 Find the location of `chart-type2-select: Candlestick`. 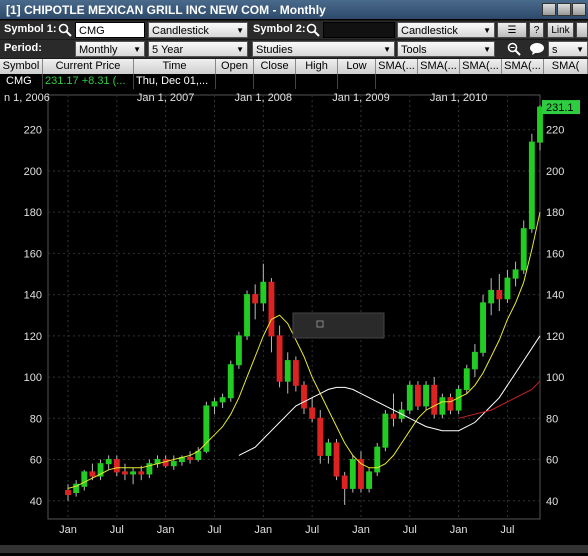

chart-type2-select: Candlestick is located at coordinates (446, 30).